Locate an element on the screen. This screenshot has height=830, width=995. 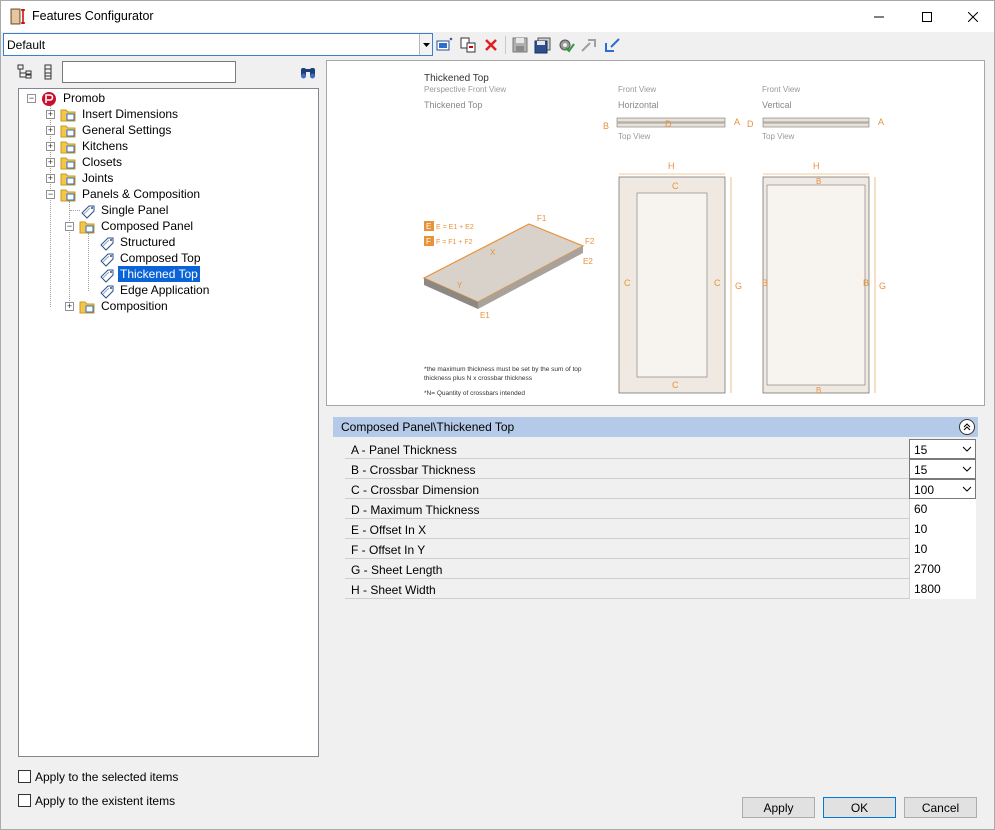
panel-thickness-select: 15 is located at coordinates (942, 449).